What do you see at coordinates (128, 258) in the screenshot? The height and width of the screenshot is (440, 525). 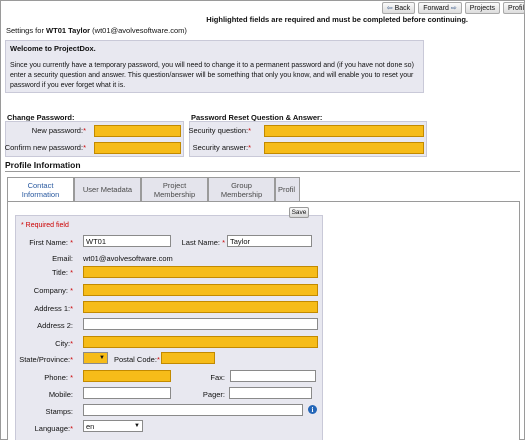 I see `email-value: wt01@avolvesoftware.com` at bounding box center [128, 258].